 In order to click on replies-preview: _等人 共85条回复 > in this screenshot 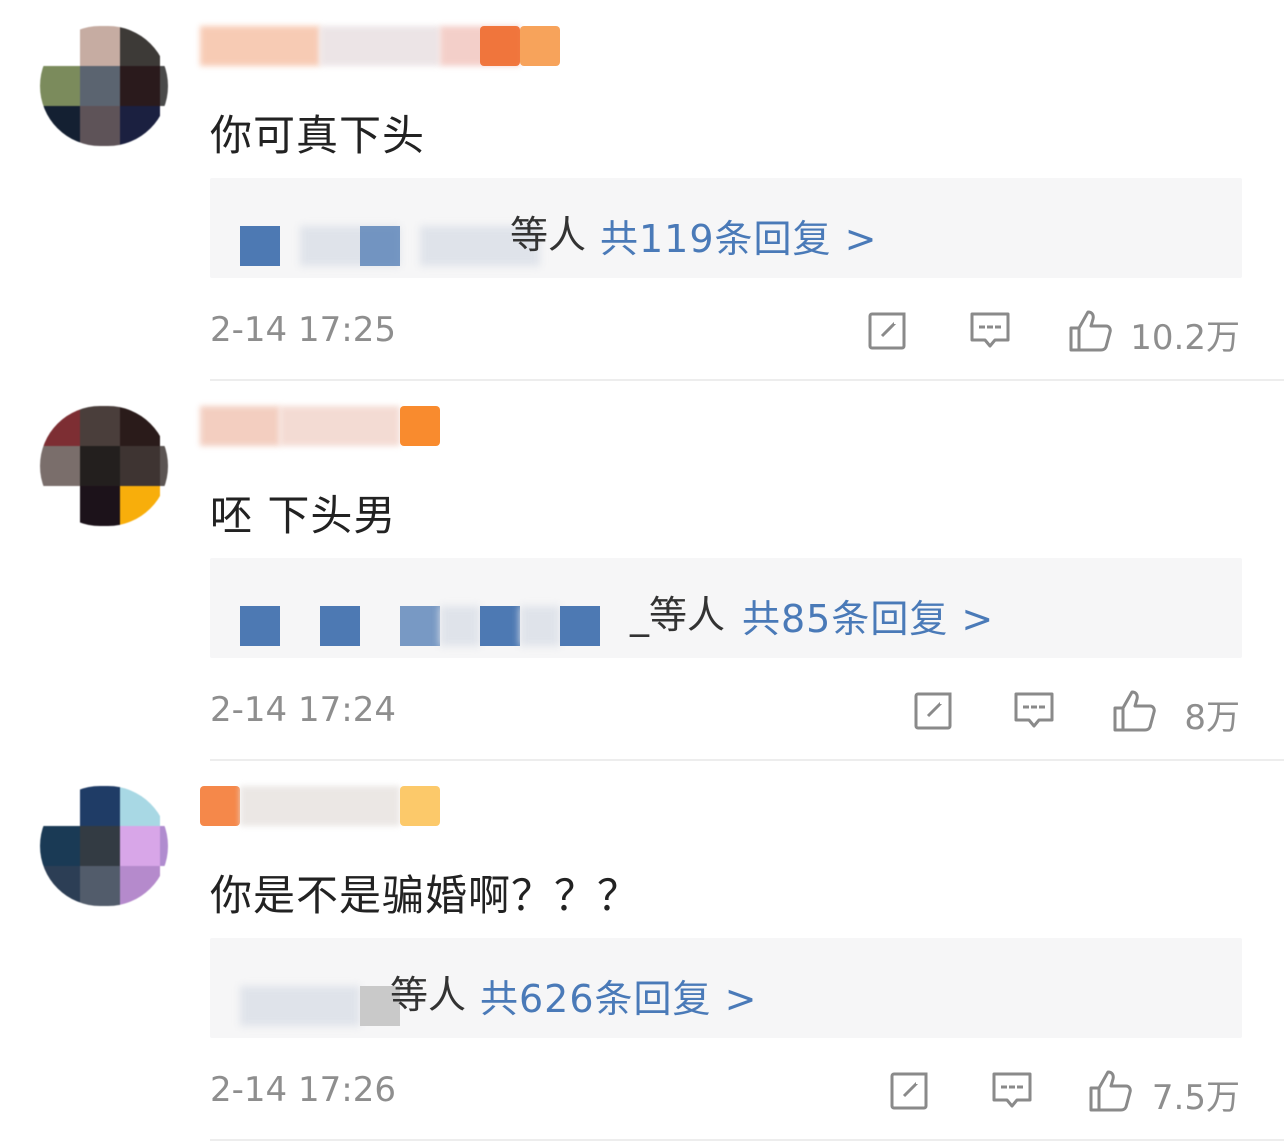, I will do `click(726, 608)`.